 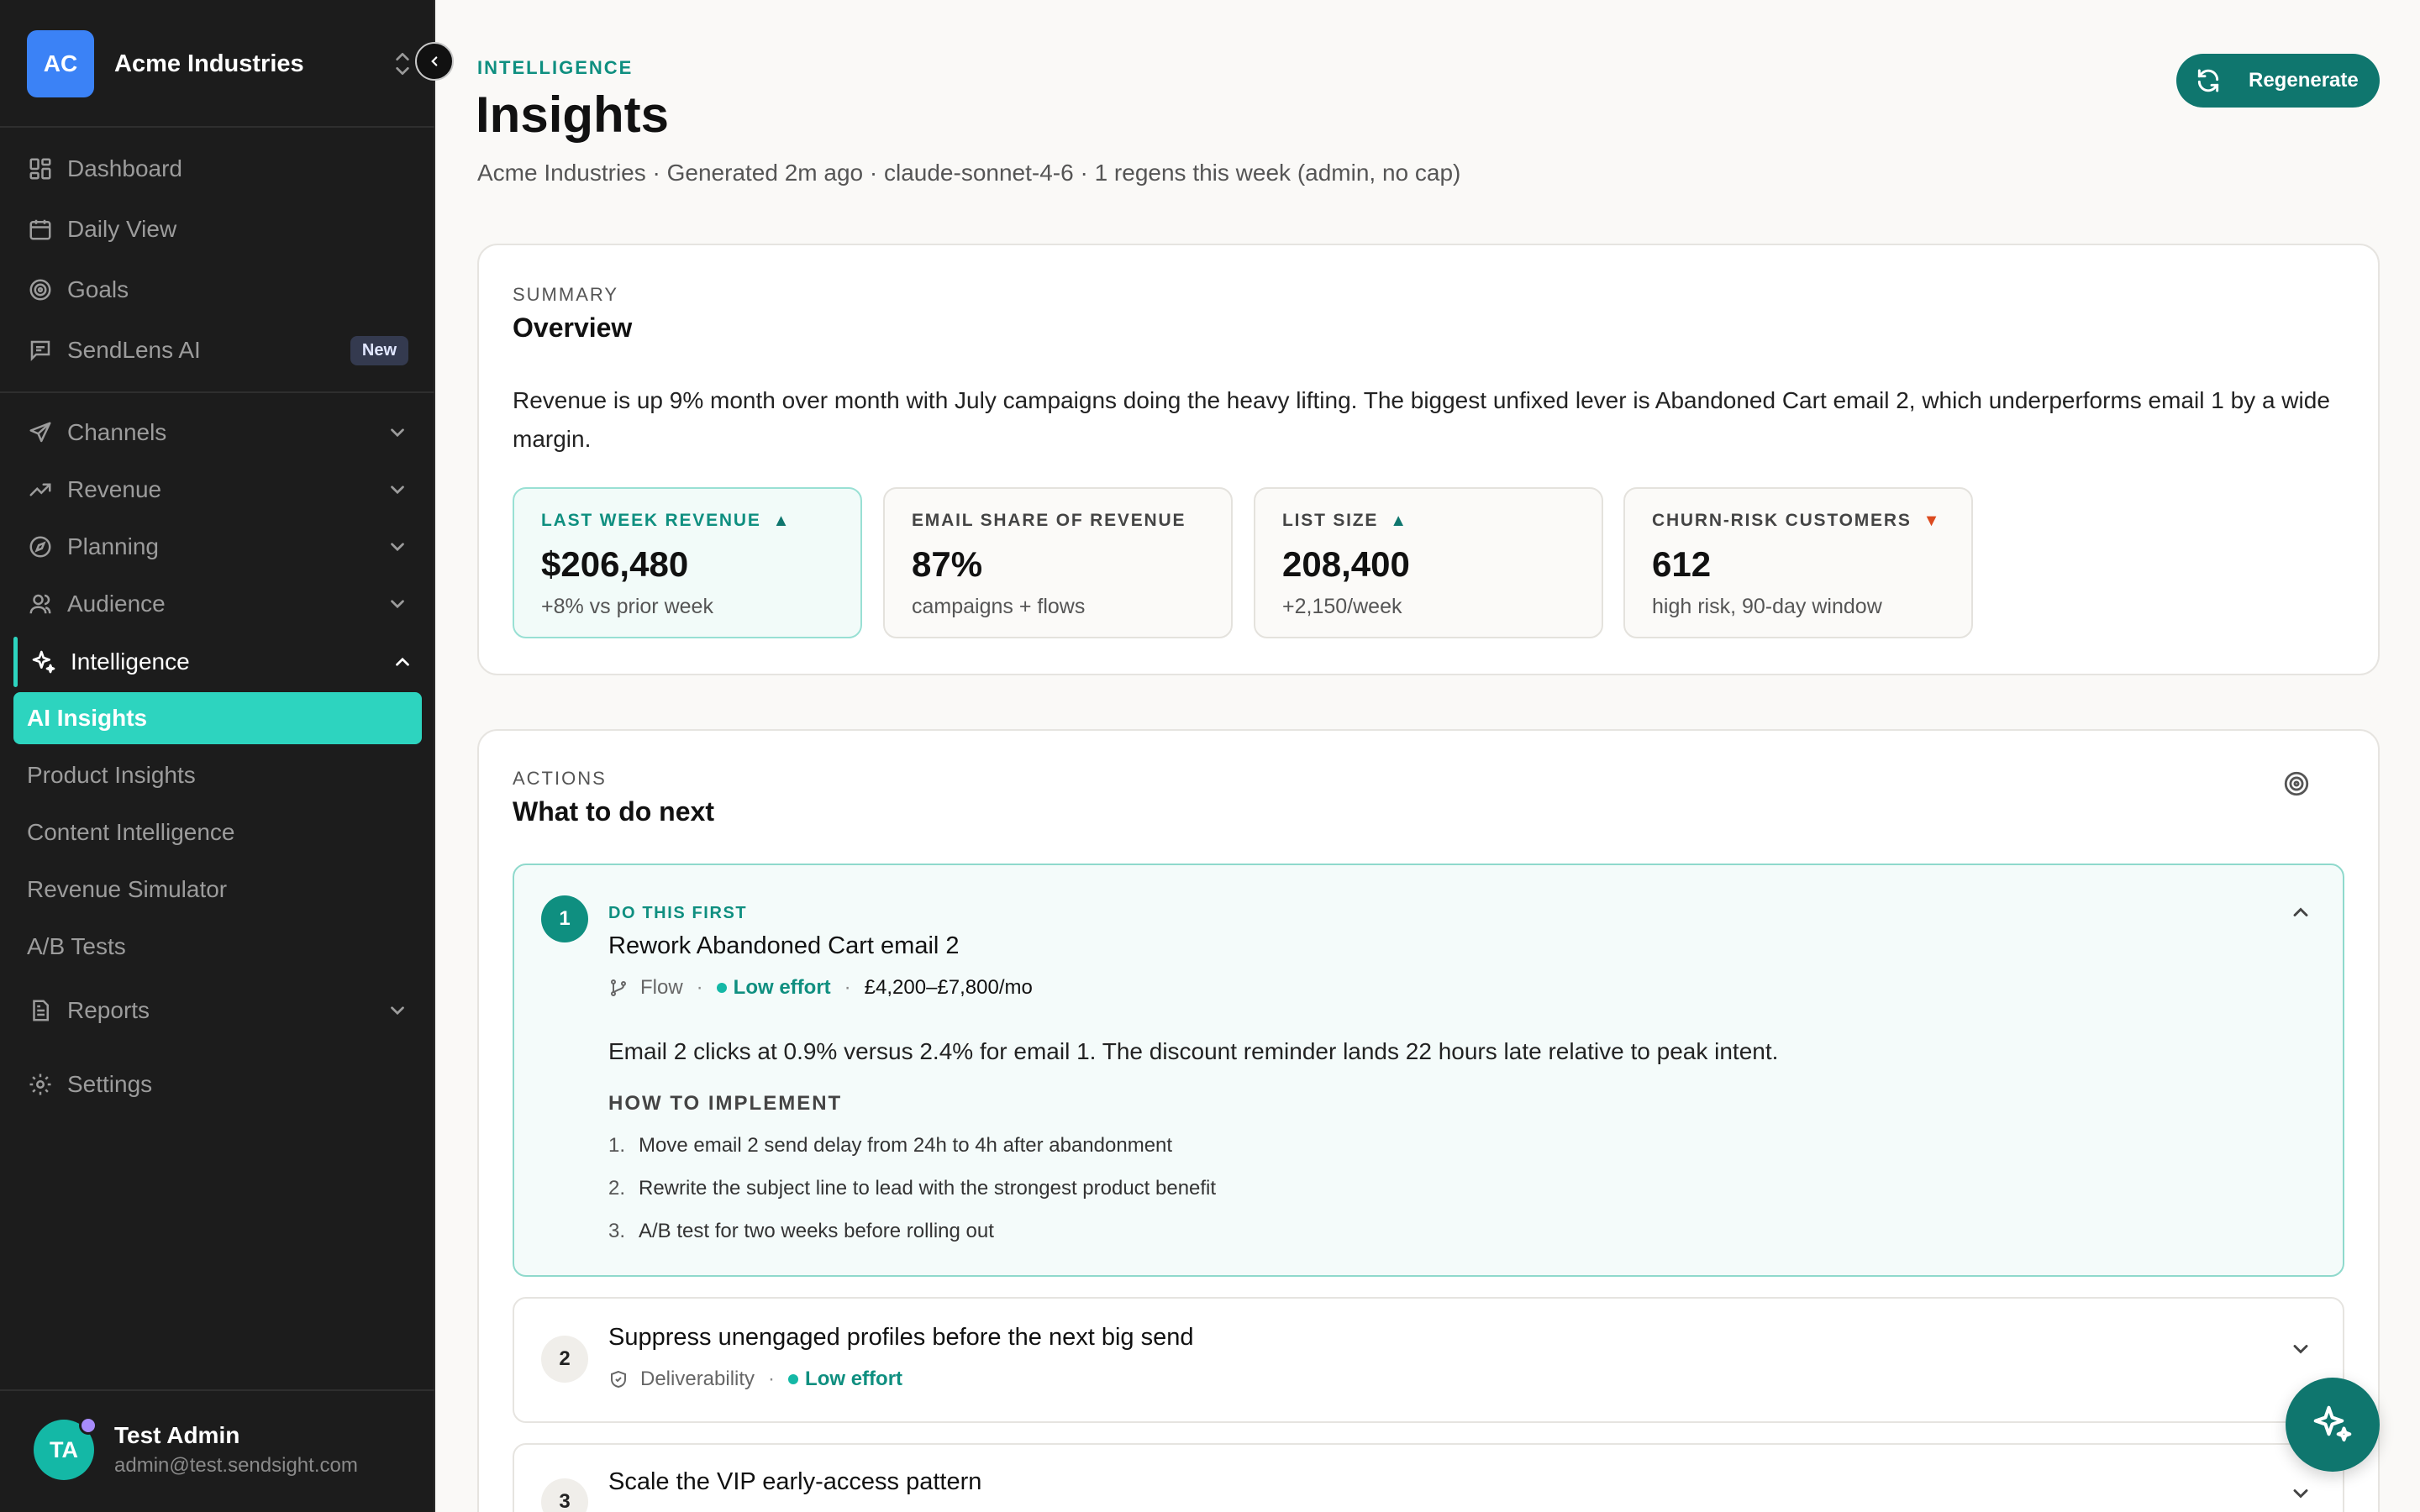 What do you see at coordinates (2208, 80) in the screenshot?
I see `refresh-icon` at bounding box center [2208, 80].